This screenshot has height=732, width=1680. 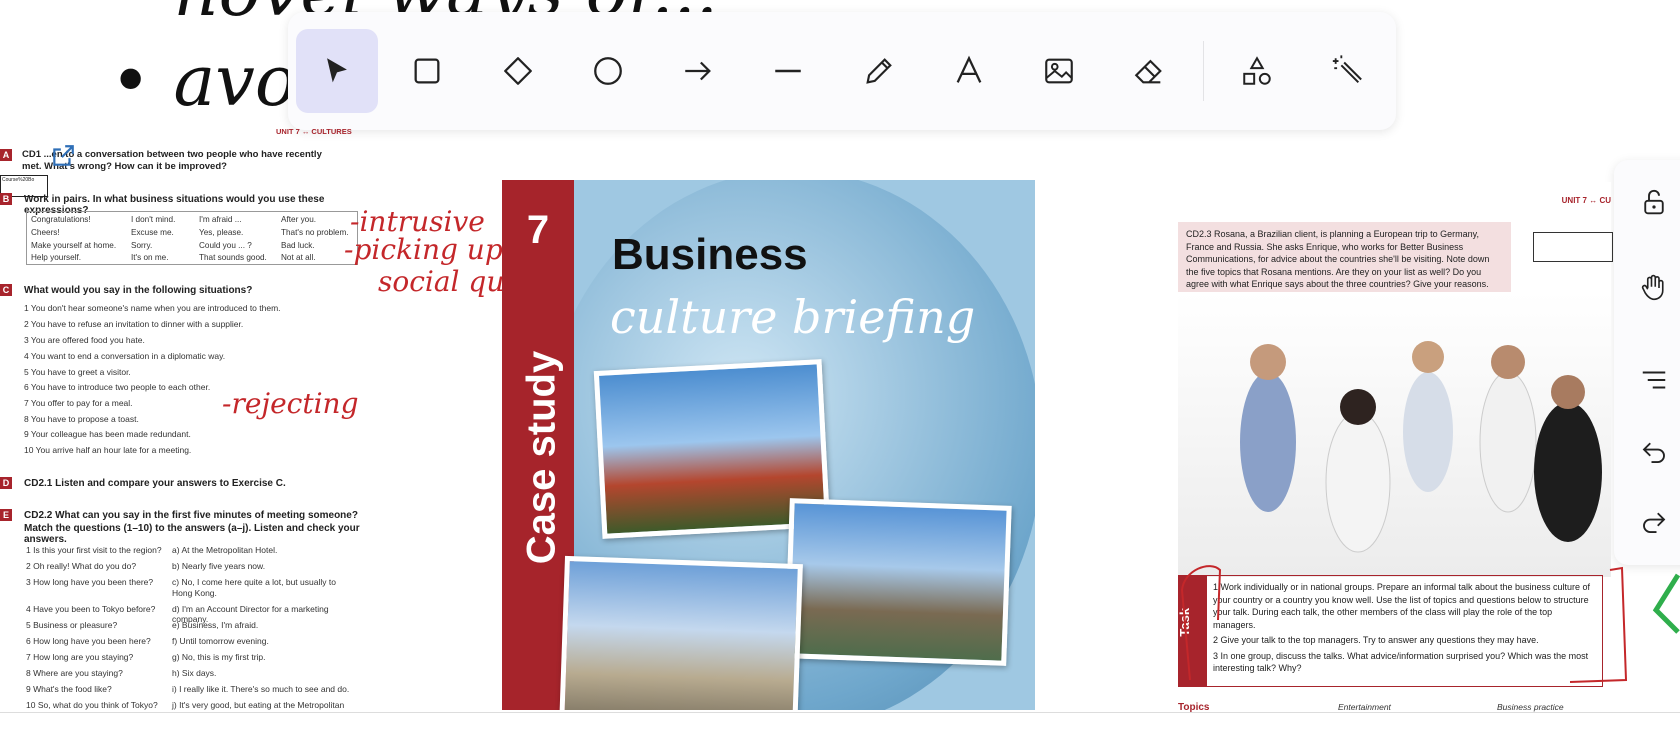 What do you see at coordinates (1530, 707) in the screenshot?
I see `topics-column-business: Business practice` at bounding box center [1530, 707].